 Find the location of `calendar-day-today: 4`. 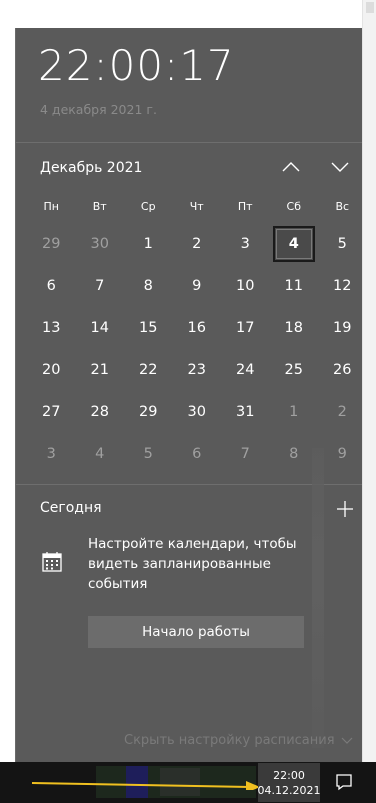

calendar-day-today: 4 is located at coordinates (294, 244).